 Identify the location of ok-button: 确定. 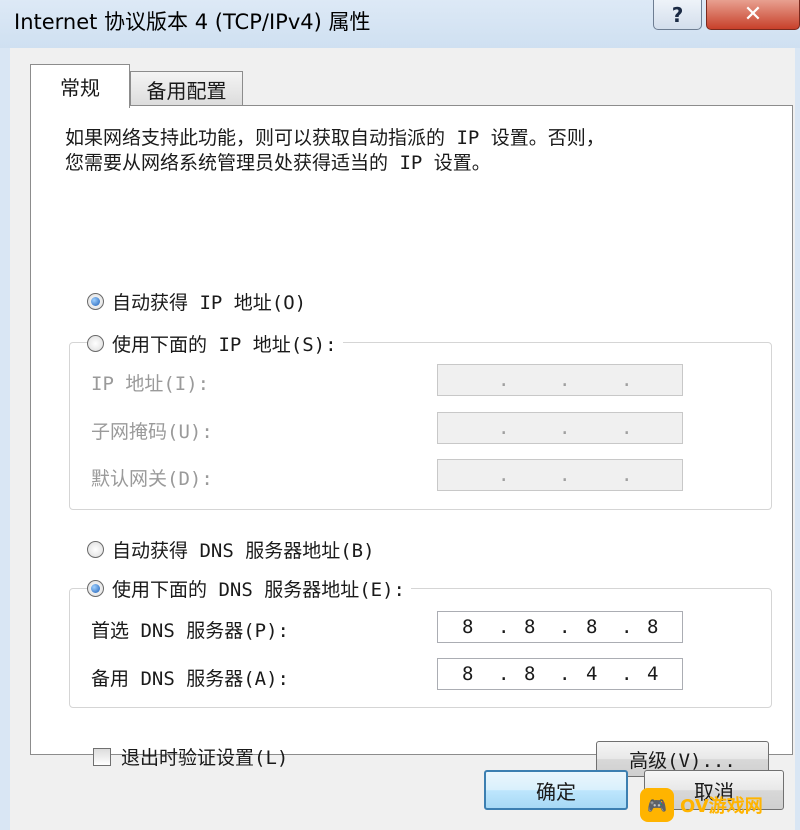
(556, 790).